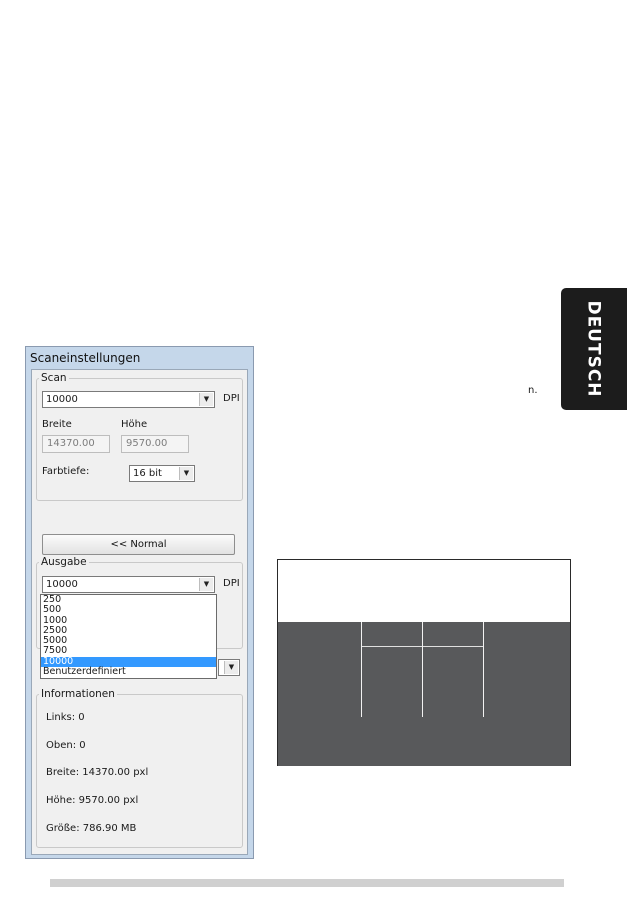  I want to click on language-tab: DEUTSCH, so click(594, 349).